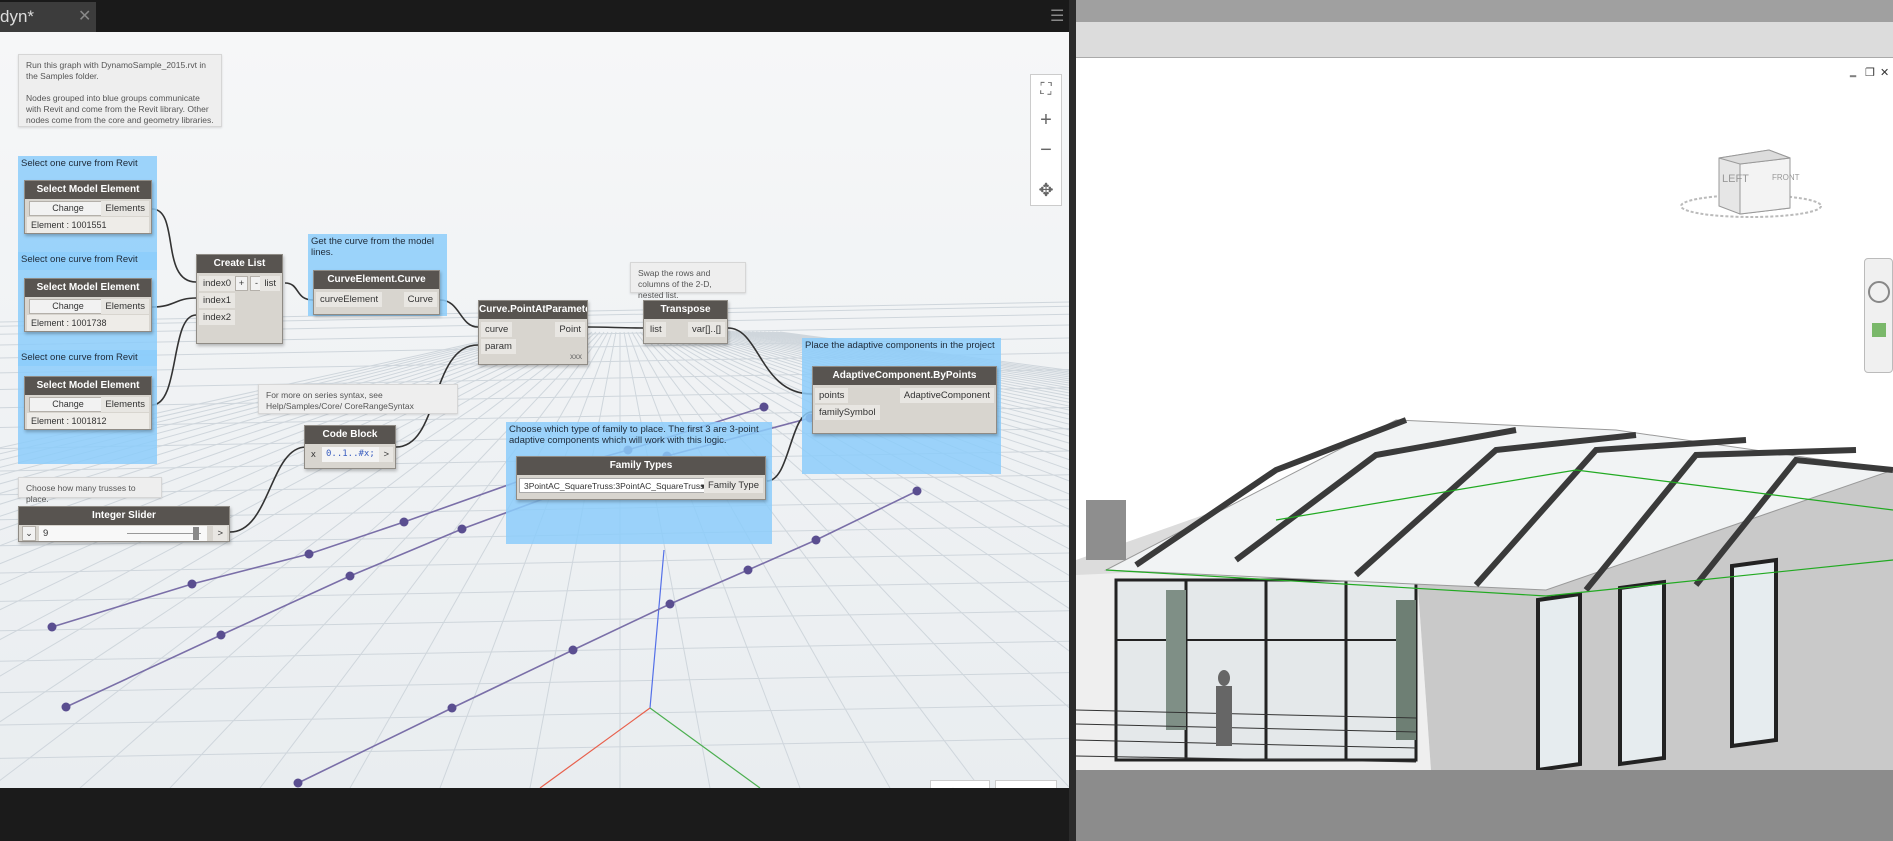 Image resolution: width=1893 pixels, height=841 pixels. Describe the element at coordinates (1735, 179) in the screenshot. I see `viewcube-left-label: LEFT` at that location.